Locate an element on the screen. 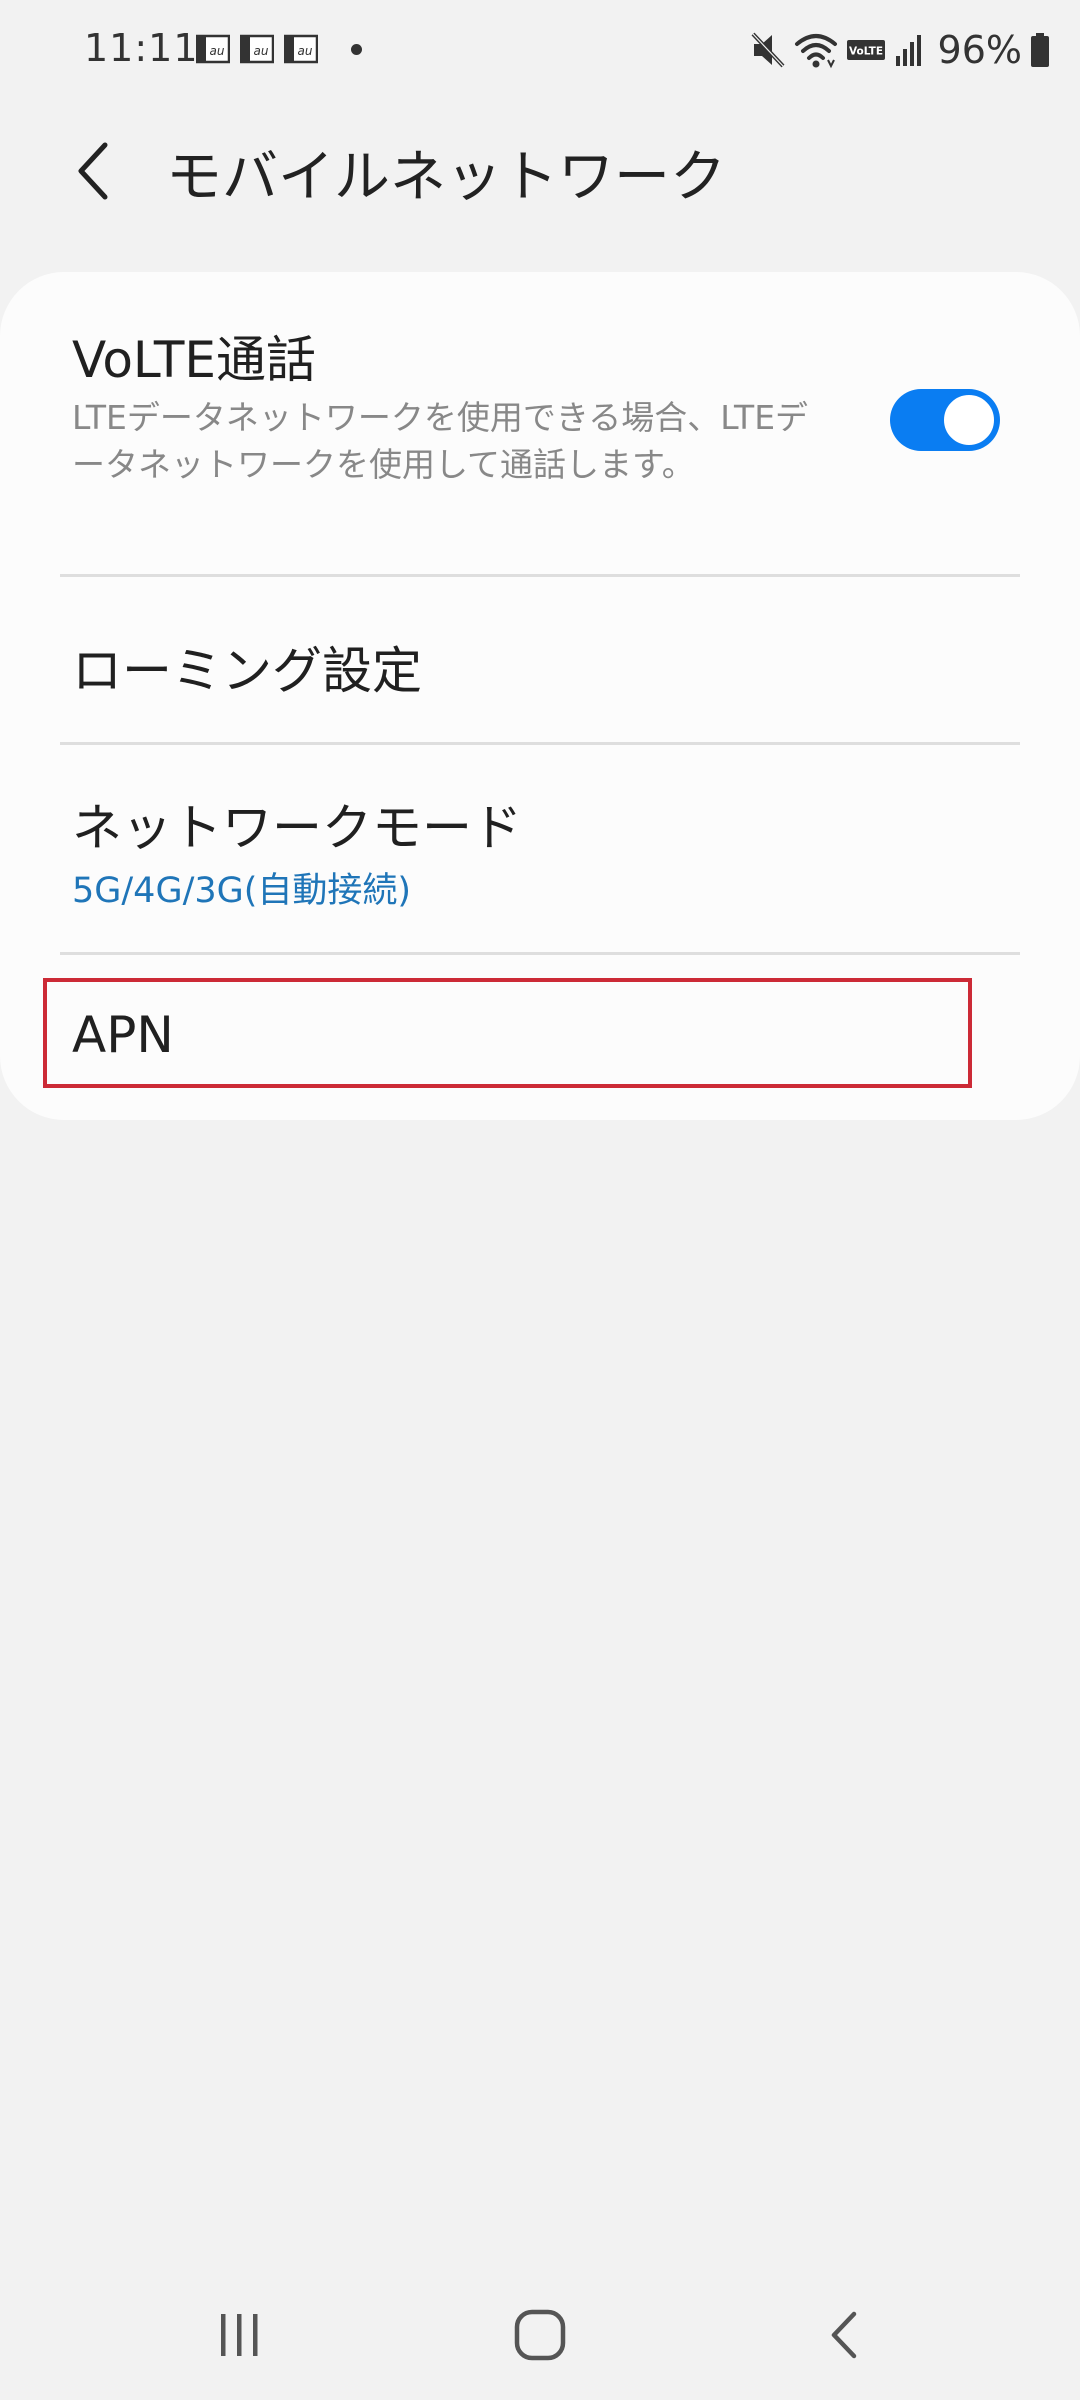  status-time: 11:11 is located at coordinates (141, 48).